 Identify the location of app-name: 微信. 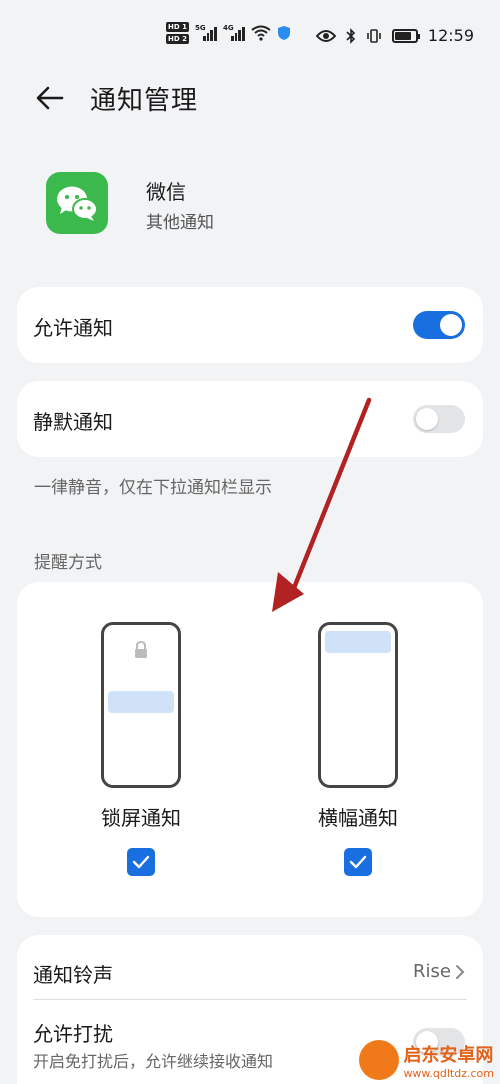
(166, 192).